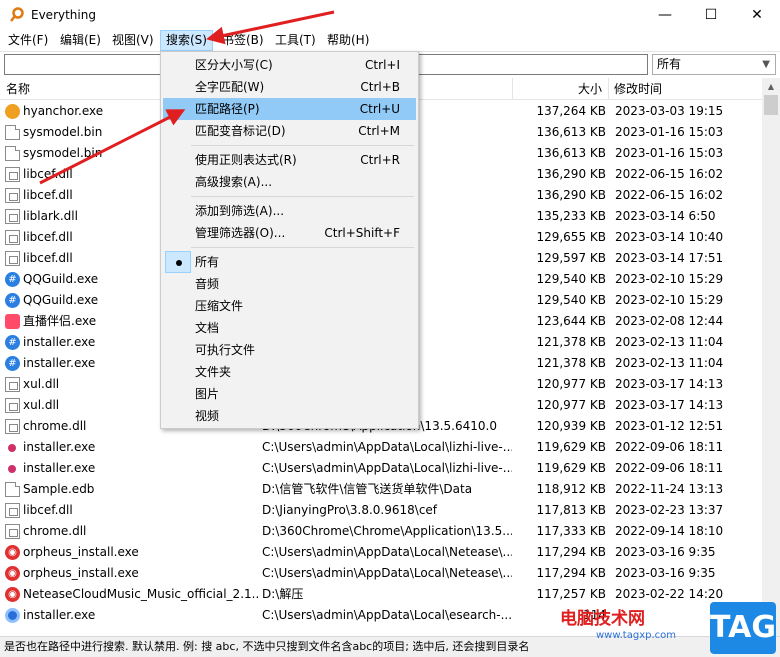  What do you see at coordinates (55, 531) in the screenshot?
I see `file-name: chrome.dll` at bounding box center [55, 531].